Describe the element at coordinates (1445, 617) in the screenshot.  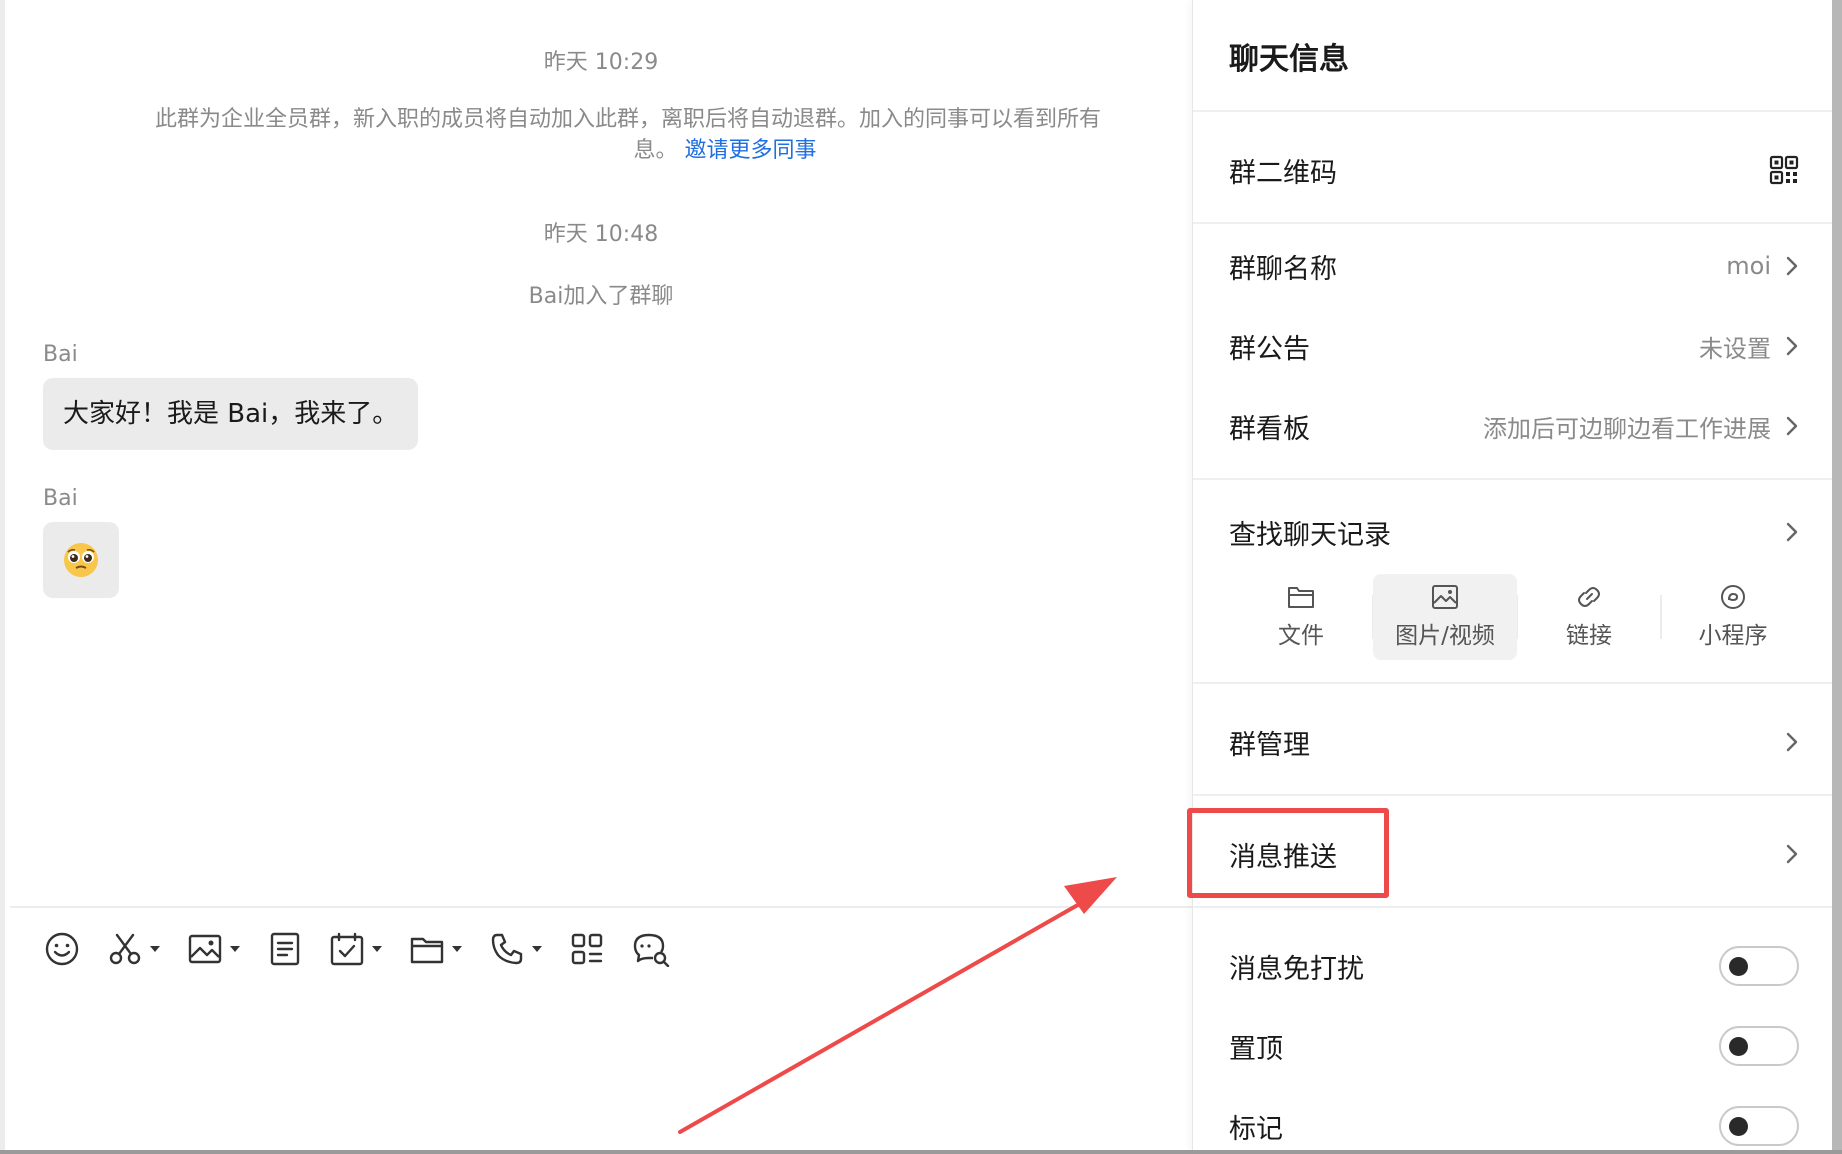
I see `category-images-videos: 图片/视频` at that location.